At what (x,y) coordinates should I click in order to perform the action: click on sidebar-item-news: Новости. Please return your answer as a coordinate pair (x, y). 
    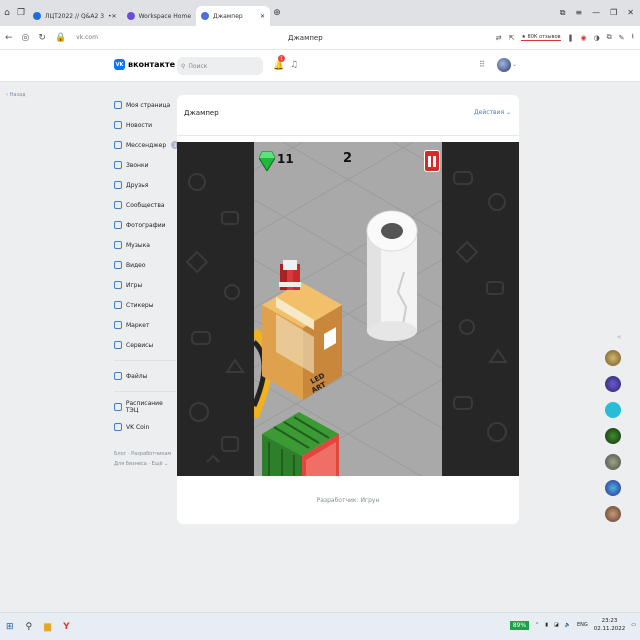
    Looking at the image, I should click on (145, 125).